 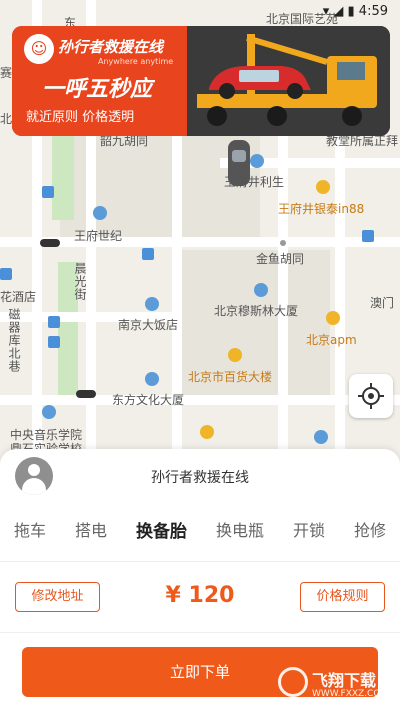 I want to click on site-watermark: 飞翔下载 WWW.FXXZ.COM, so click(x=338, y=685).